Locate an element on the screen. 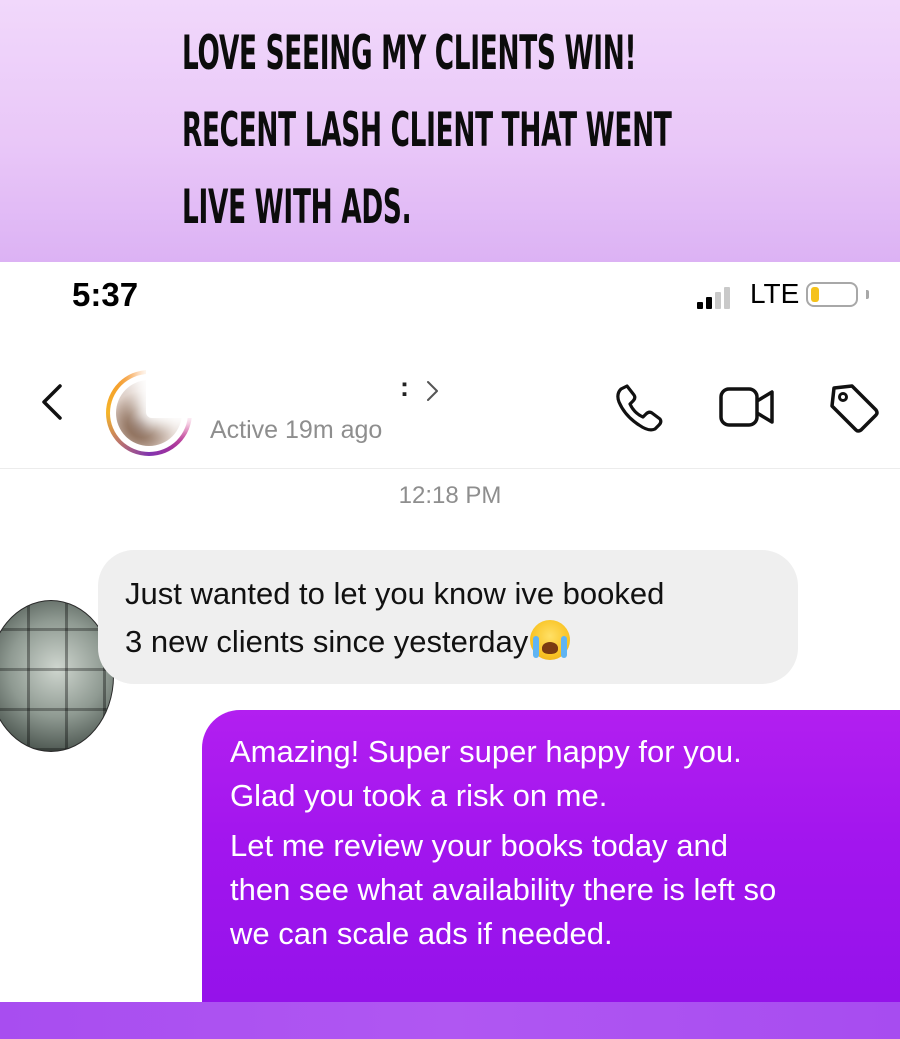  message-timestamp: 12:18 PM is located at coordinates (450, 495).